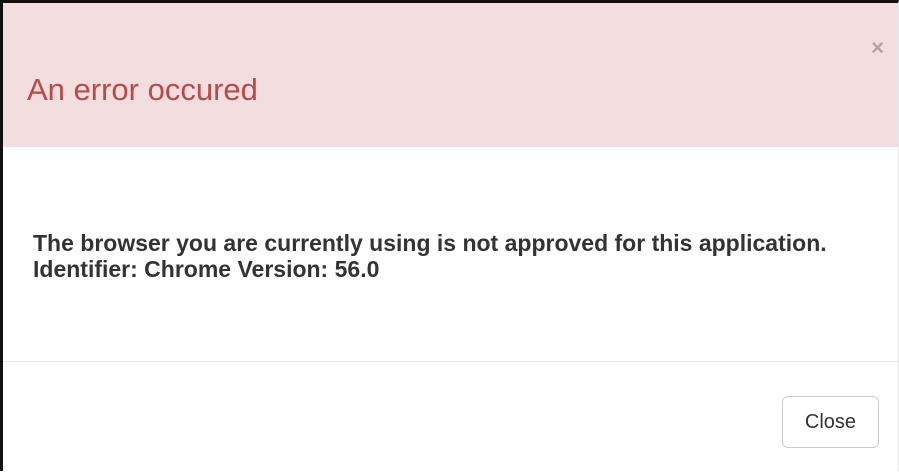  Describe the element at coordinates (830, 422) in the screenshot. I see `close-button: Close` at that location.